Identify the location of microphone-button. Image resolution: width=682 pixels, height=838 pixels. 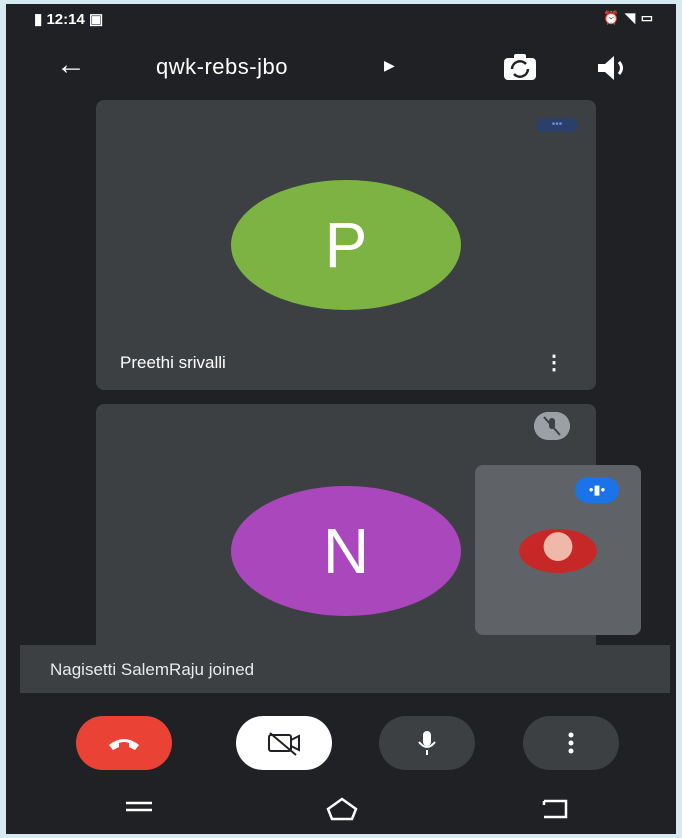
(427, 743).